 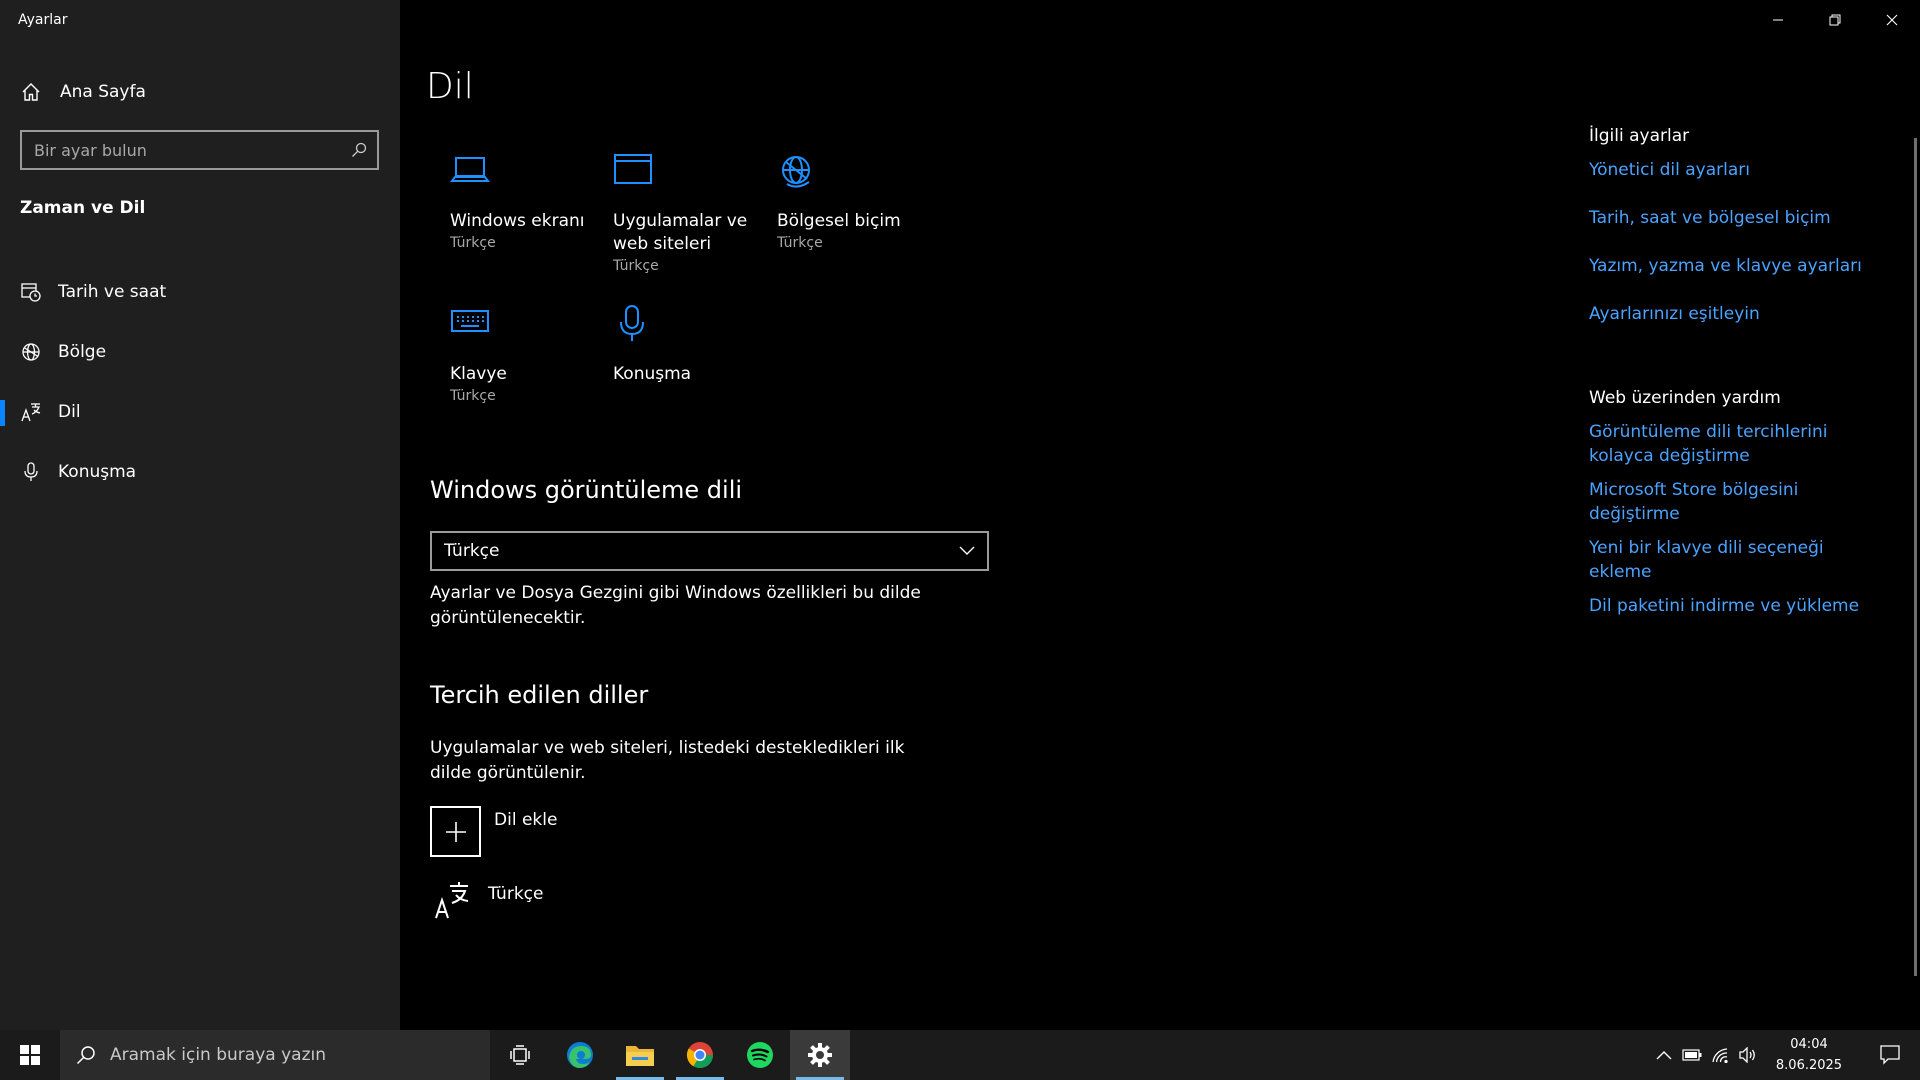 I want to click on chevron-down-icon, so click(x=967, y=550).